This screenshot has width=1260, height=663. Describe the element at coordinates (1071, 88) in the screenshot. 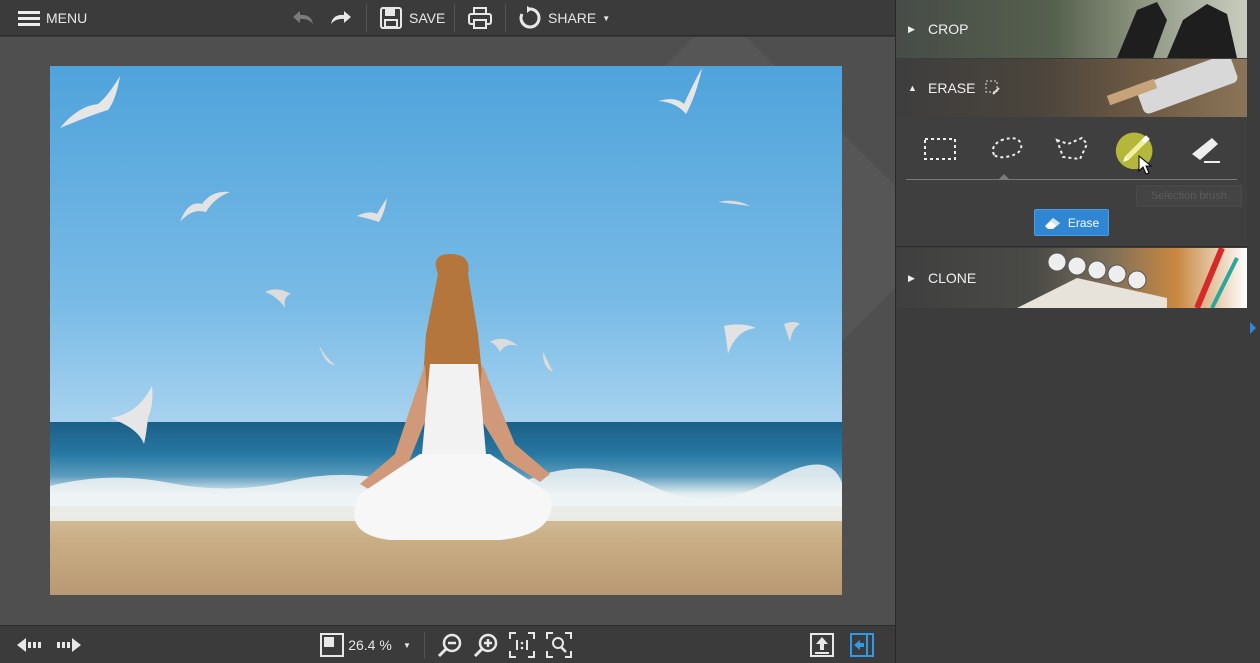

I see `section-erase: ▲ ERASE` at that location.